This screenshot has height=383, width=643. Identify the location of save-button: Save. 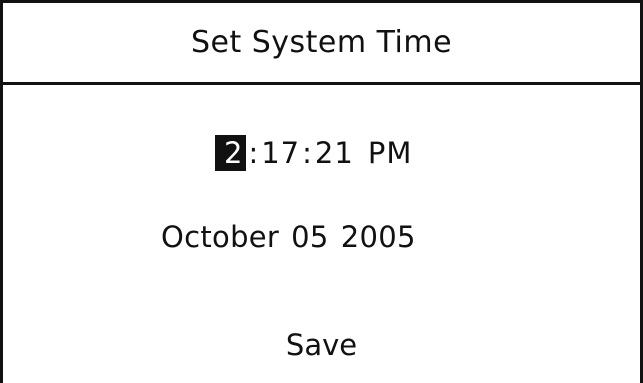
(321, 345).